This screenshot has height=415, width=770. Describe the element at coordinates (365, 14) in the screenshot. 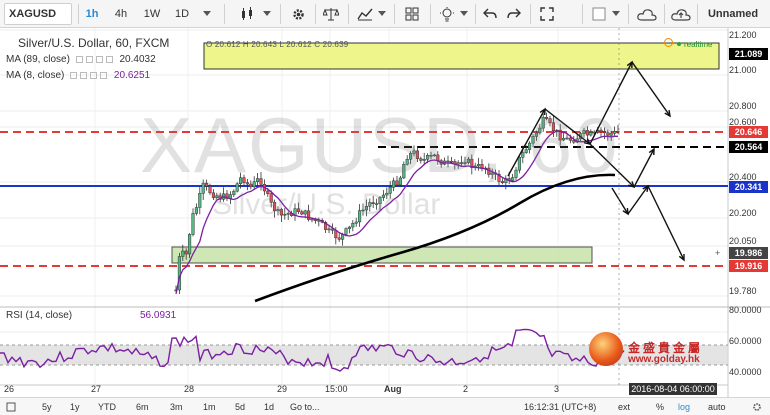

I see `indicators-icon` at that location.